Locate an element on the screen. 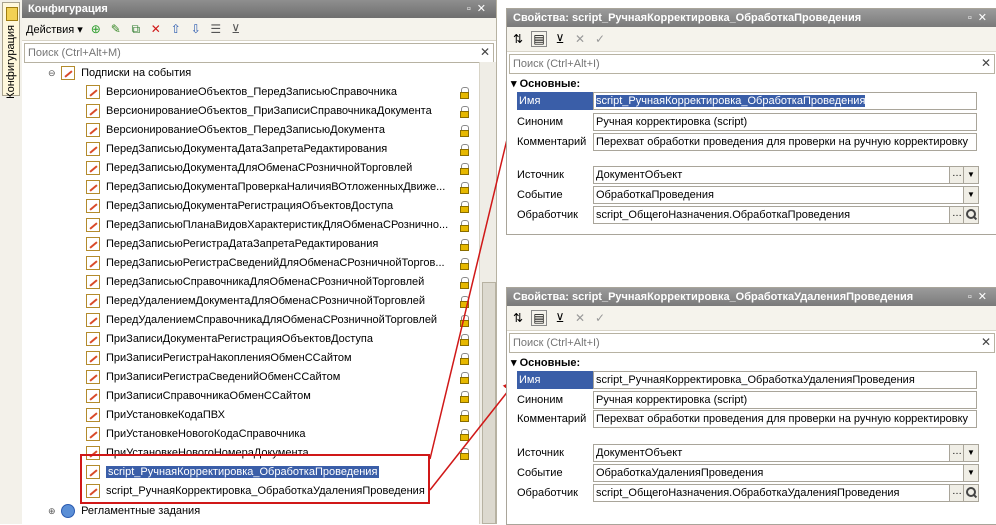 This screenshot has width=996, height=525. prop2-search-input is located at coordinates (737, 343).